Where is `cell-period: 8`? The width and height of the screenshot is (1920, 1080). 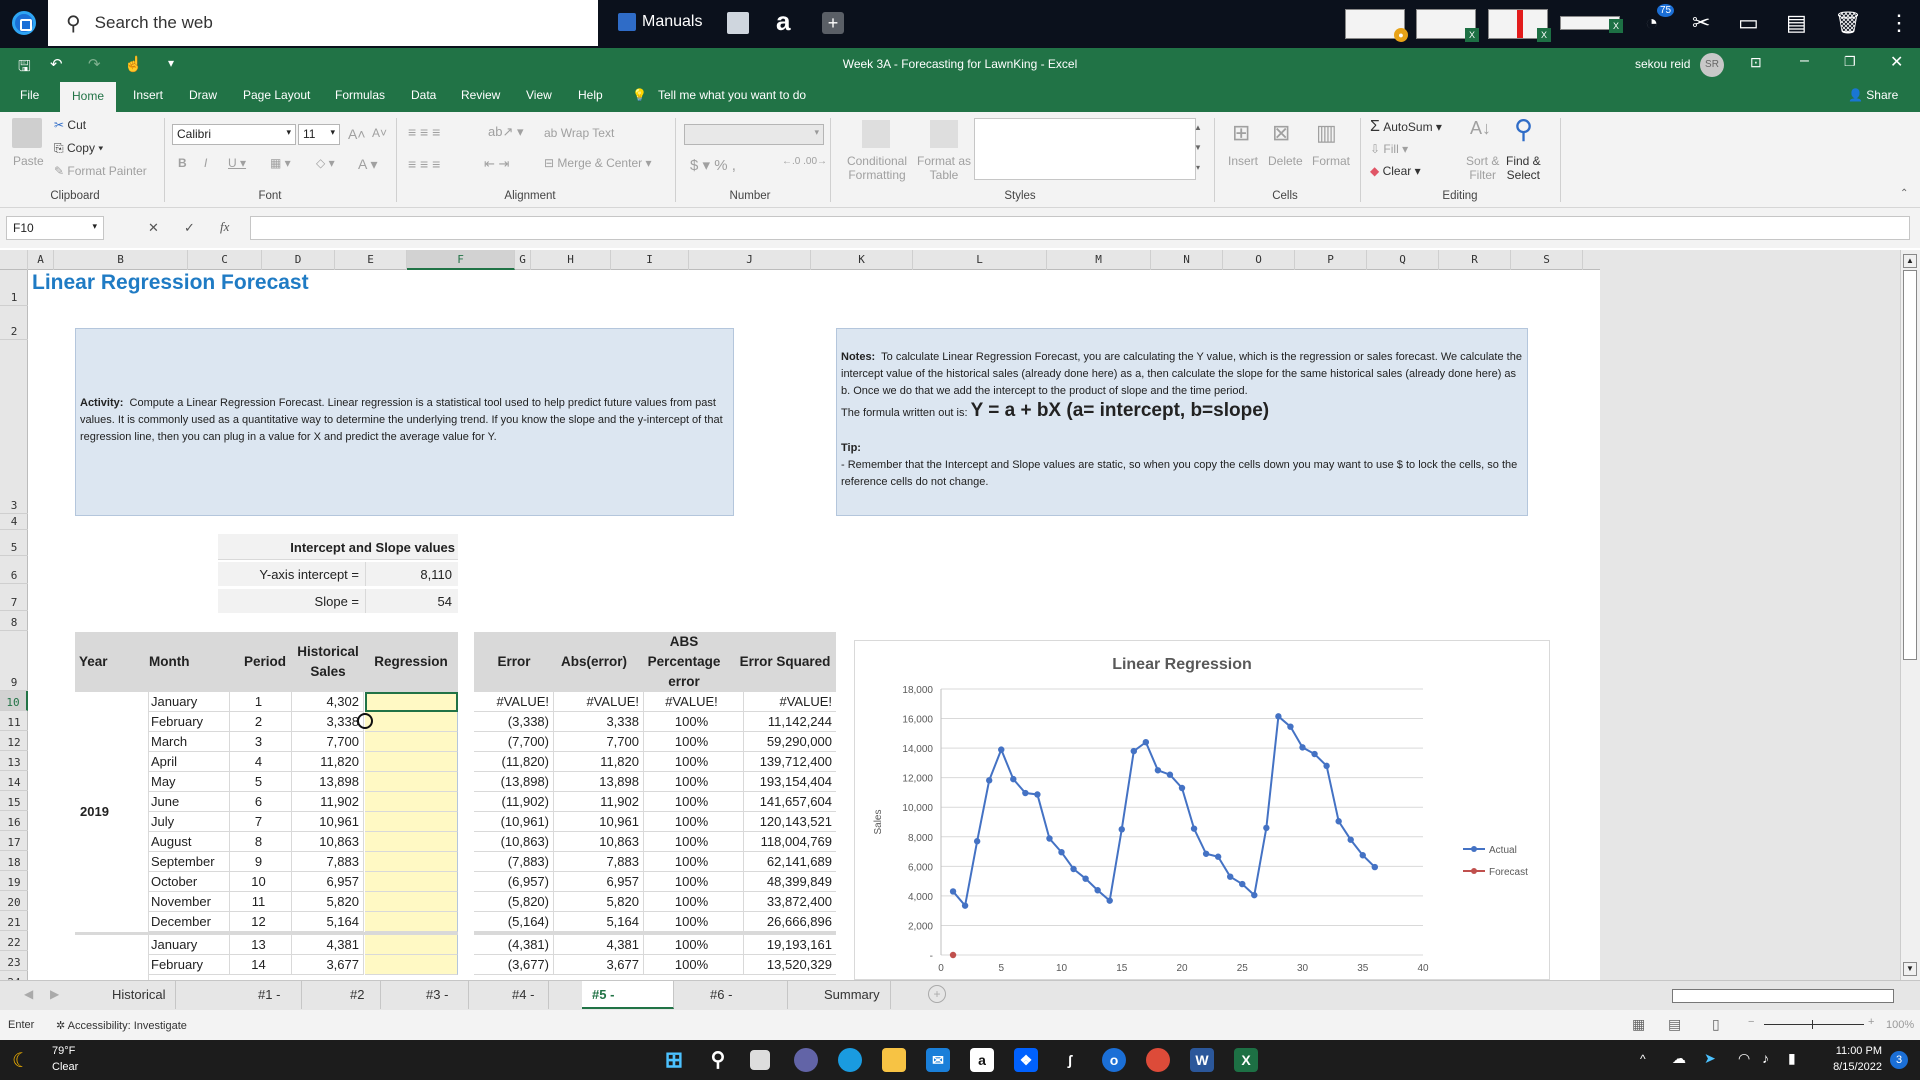
cell-period: 8 is located at coordinates (261, 842).